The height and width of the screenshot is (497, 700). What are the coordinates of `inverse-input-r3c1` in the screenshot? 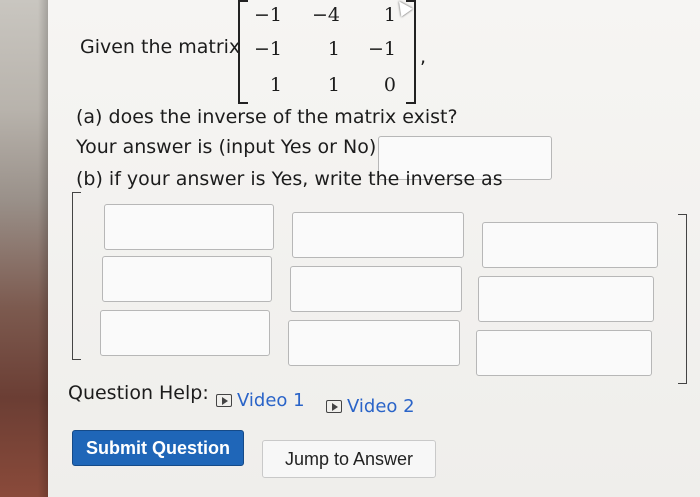 It's located at (185, 333).